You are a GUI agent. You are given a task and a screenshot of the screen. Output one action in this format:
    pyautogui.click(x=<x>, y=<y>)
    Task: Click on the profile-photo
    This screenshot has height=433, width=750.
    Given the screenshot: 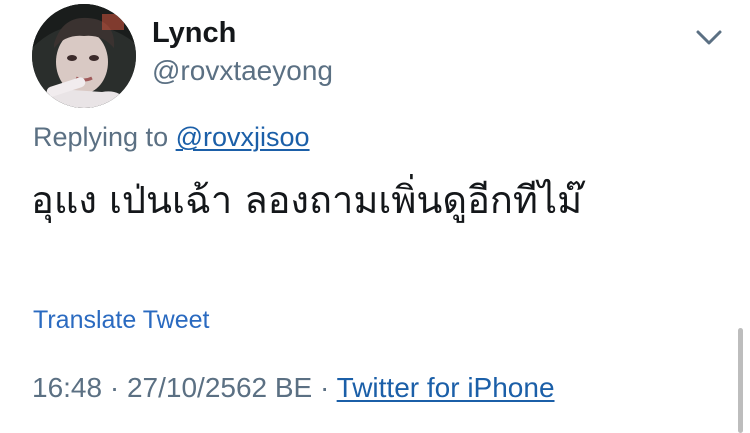 What is the action you would take?
    pyautogui.click(x=84, y=56)
    